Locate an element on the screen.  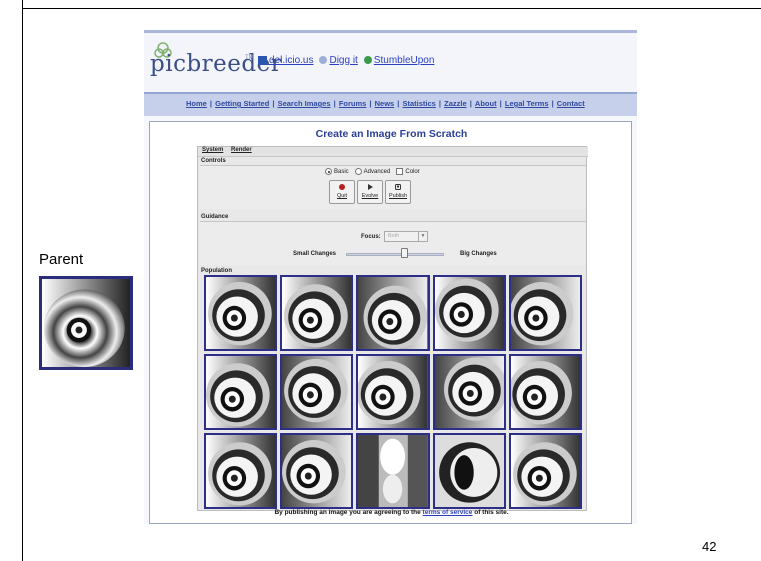
evolve-button: Evolve is located at coordinates (370, 192).